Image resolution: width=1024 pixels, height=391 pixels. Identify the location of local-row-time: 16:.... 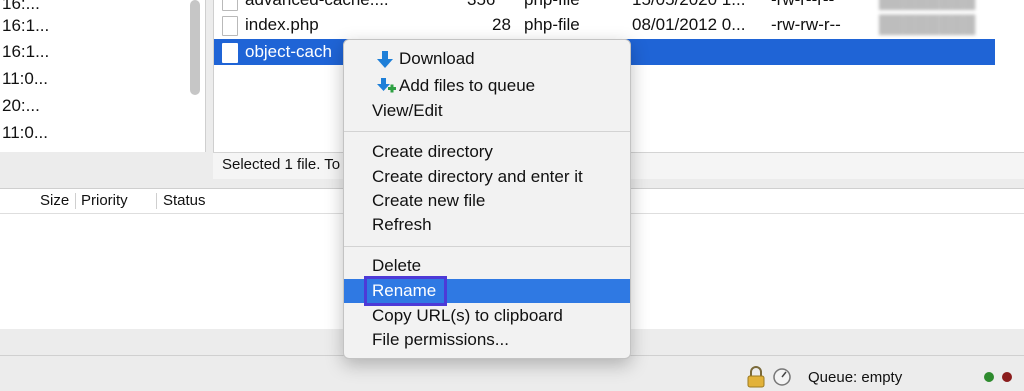
(21, 6).